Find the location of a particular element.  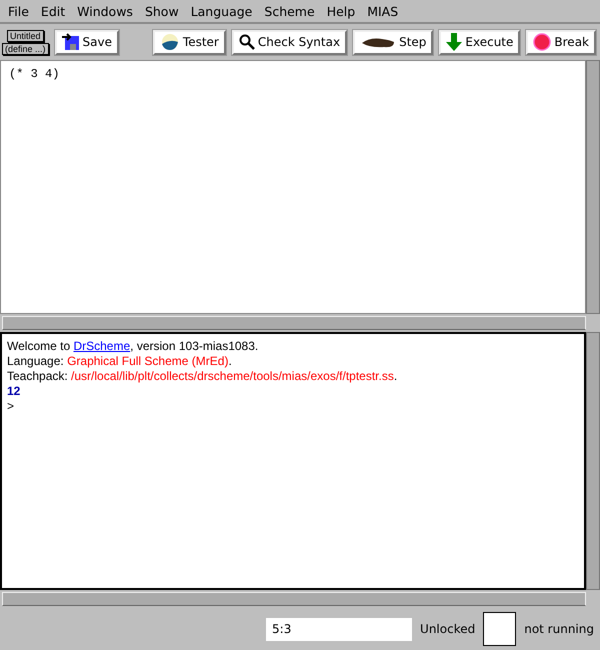

toolbar-button: Step is located at coordinates (393, 42).